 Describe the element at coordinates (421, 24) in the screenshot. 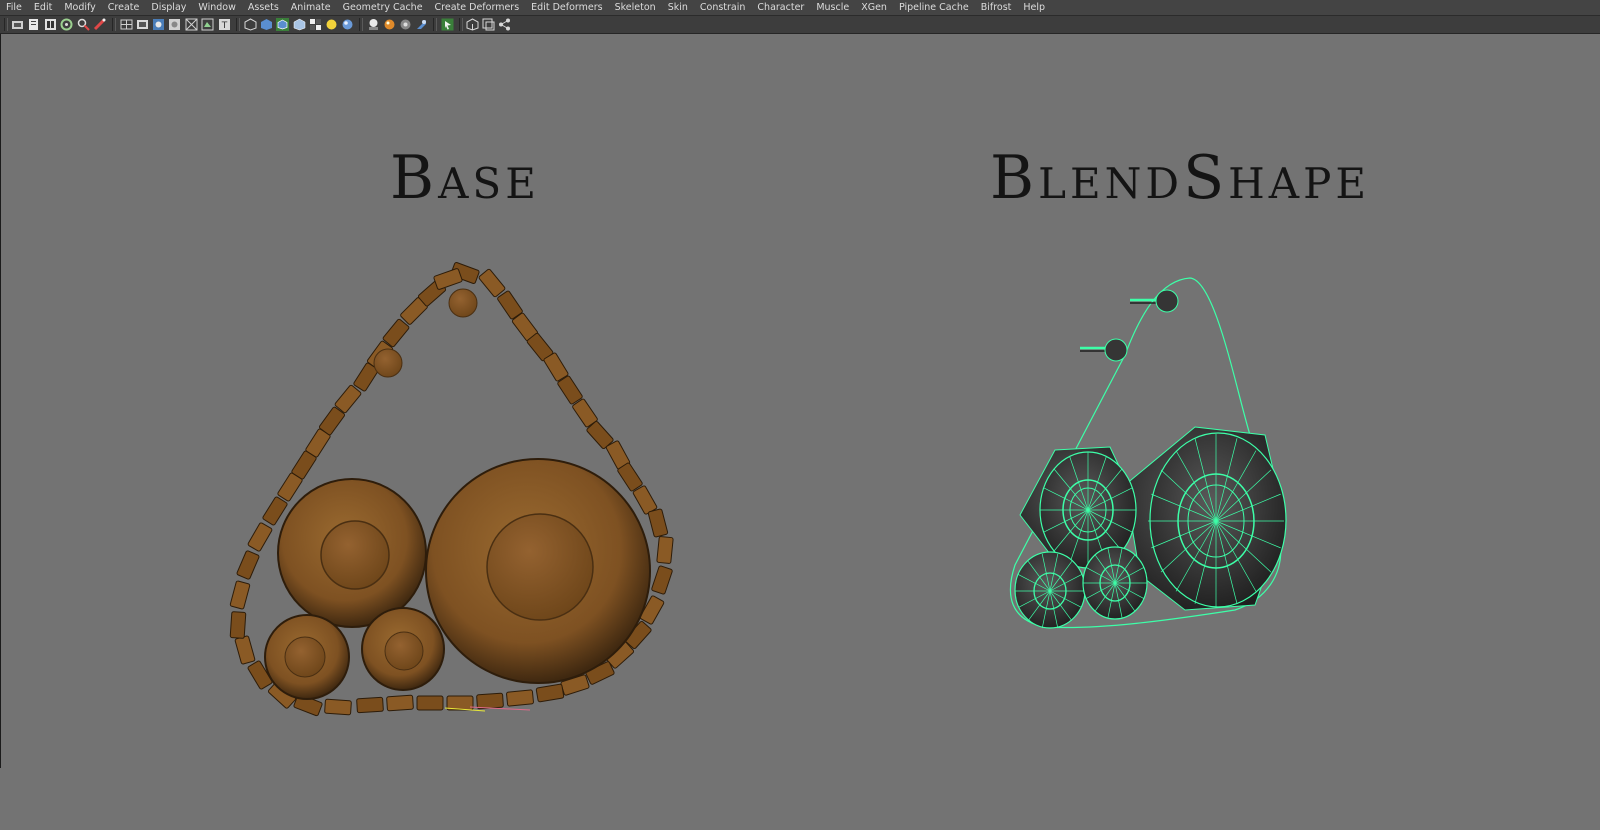

I see `highlight-icon` at that location.